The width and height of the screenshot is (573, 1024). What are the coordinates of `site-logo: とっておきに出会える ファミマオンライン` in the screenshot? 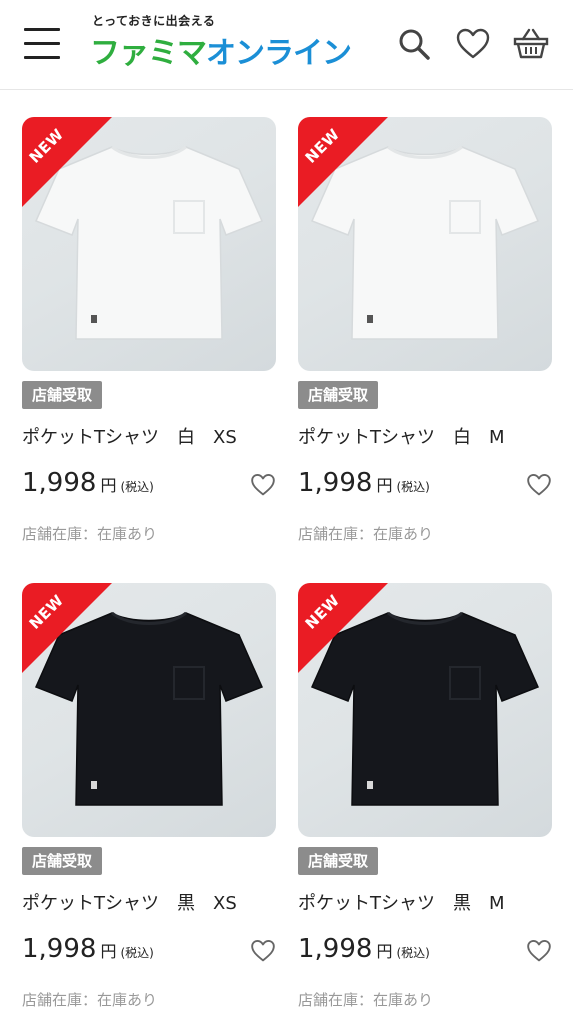 It's located at (221, 40).